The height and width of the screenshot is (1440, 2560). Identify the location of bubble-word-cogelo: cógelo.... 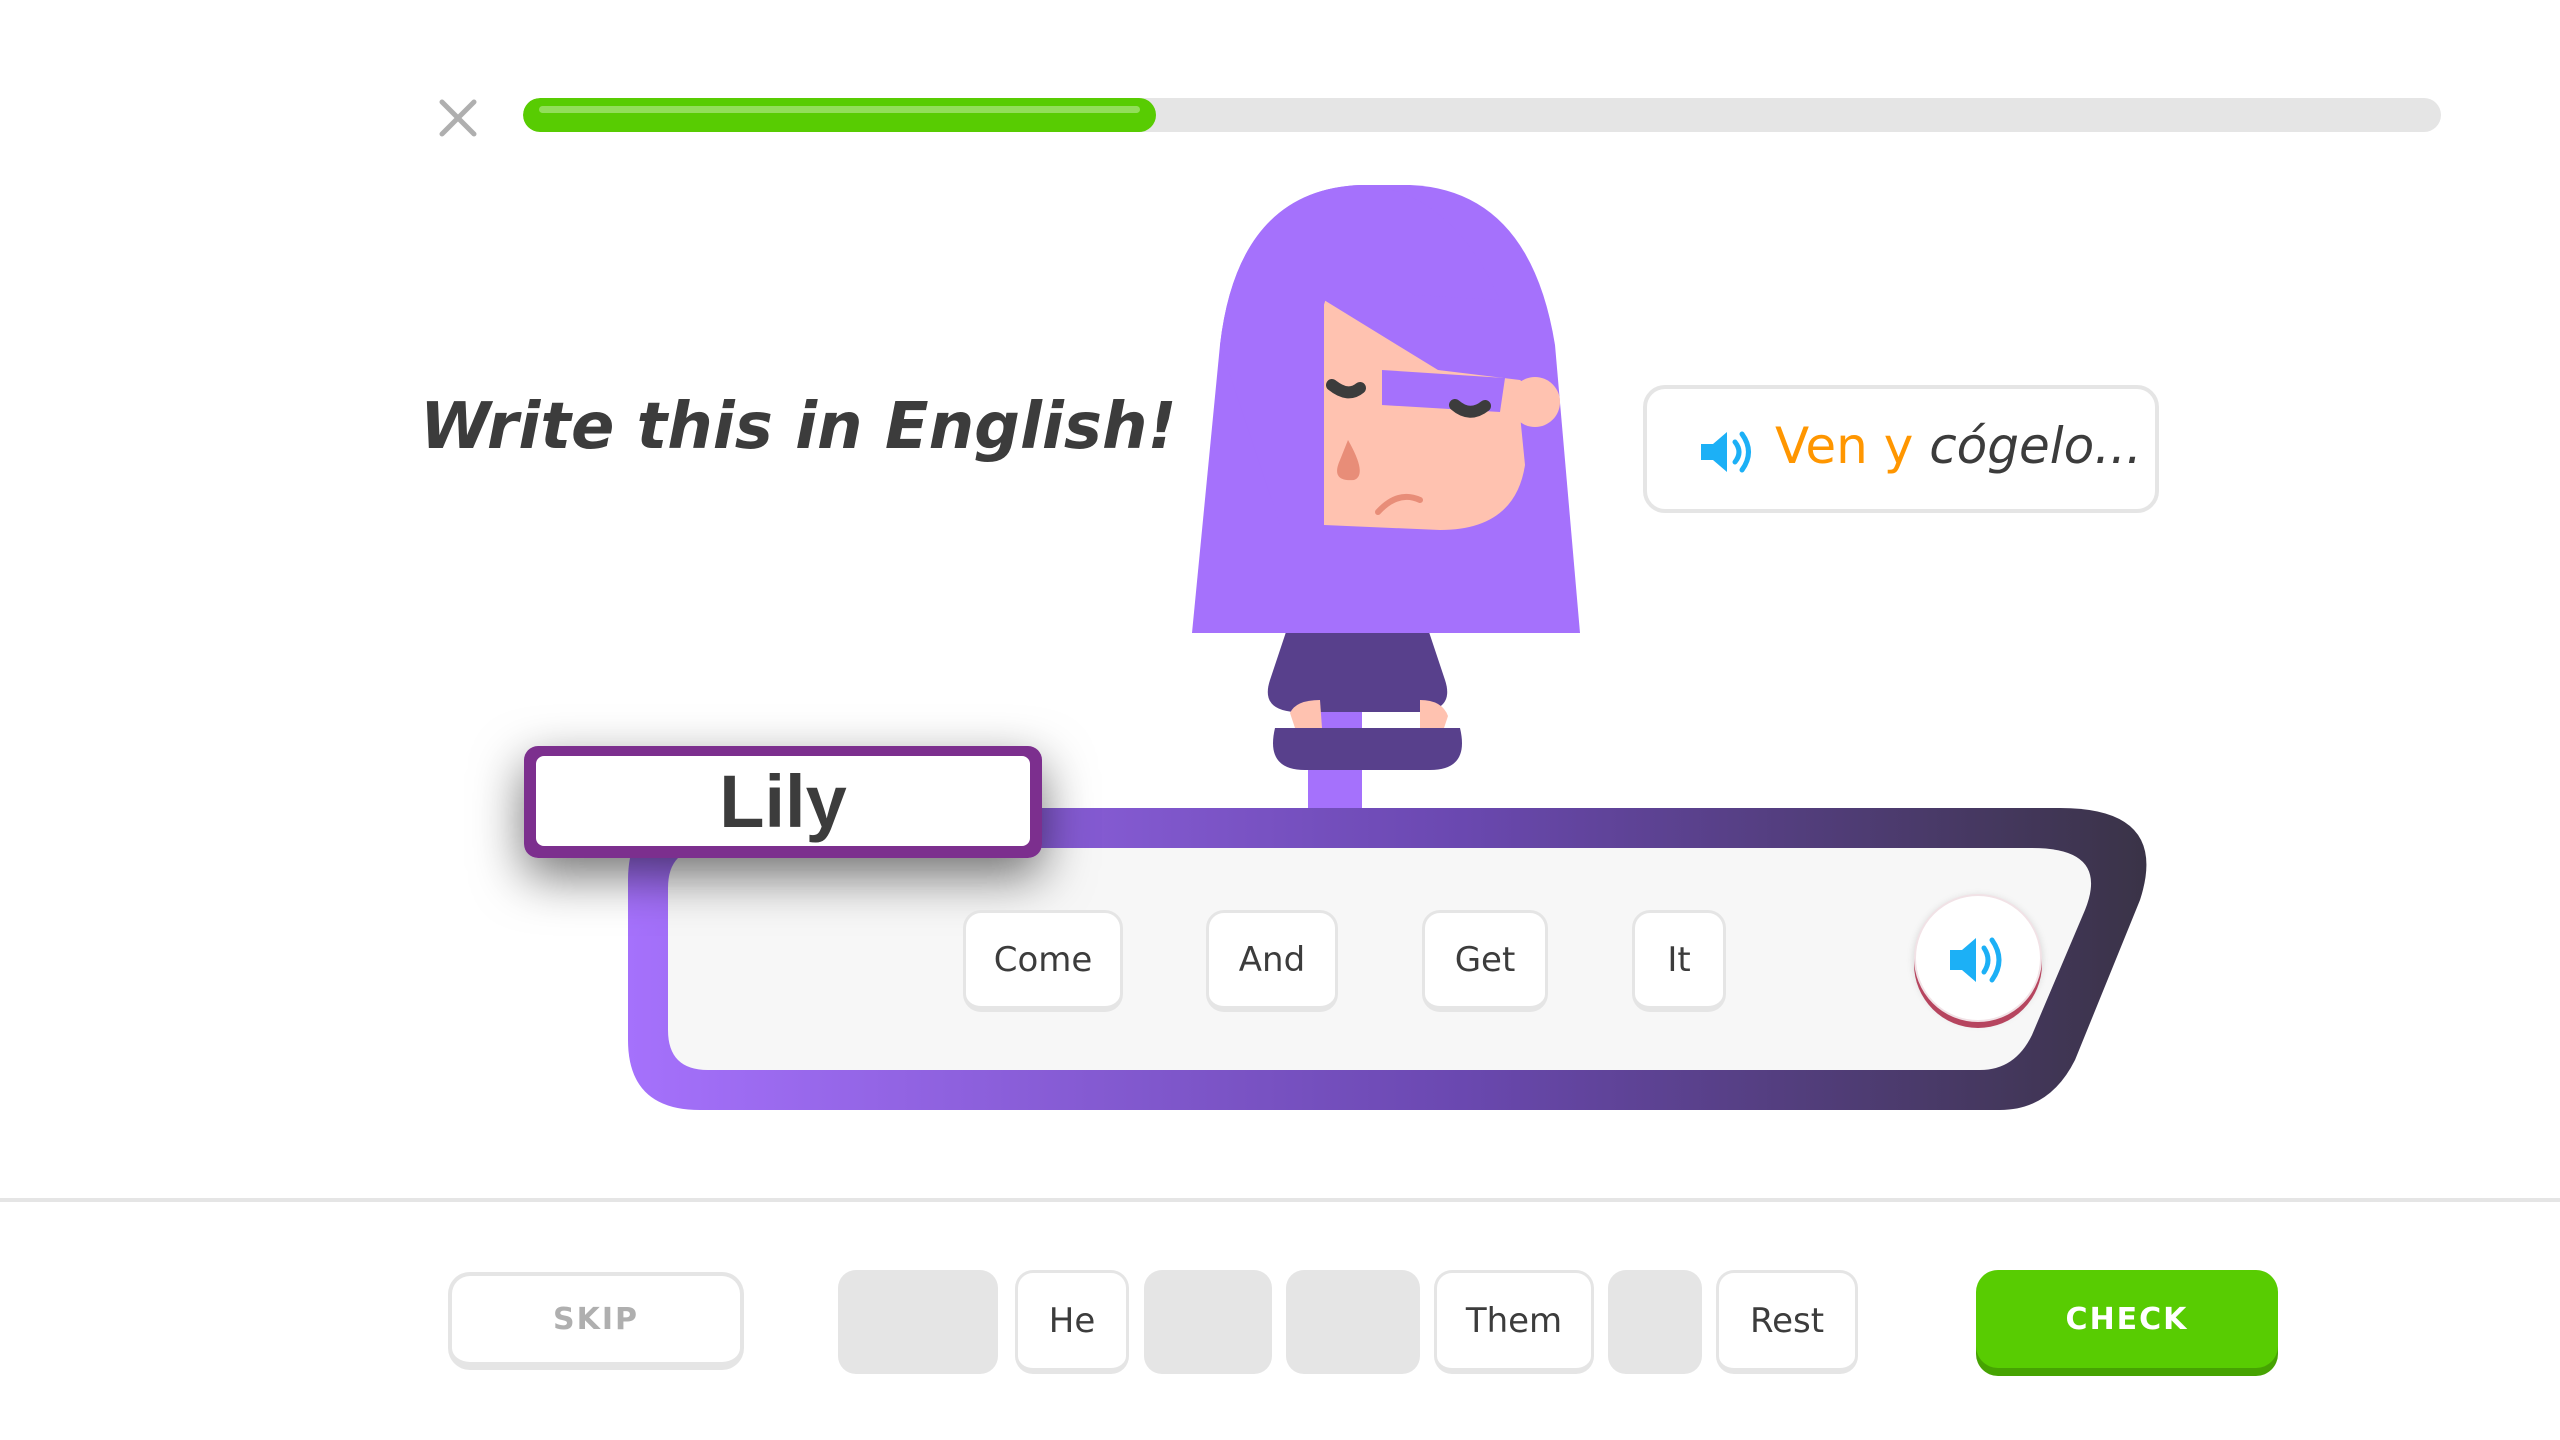
(2035, 446).